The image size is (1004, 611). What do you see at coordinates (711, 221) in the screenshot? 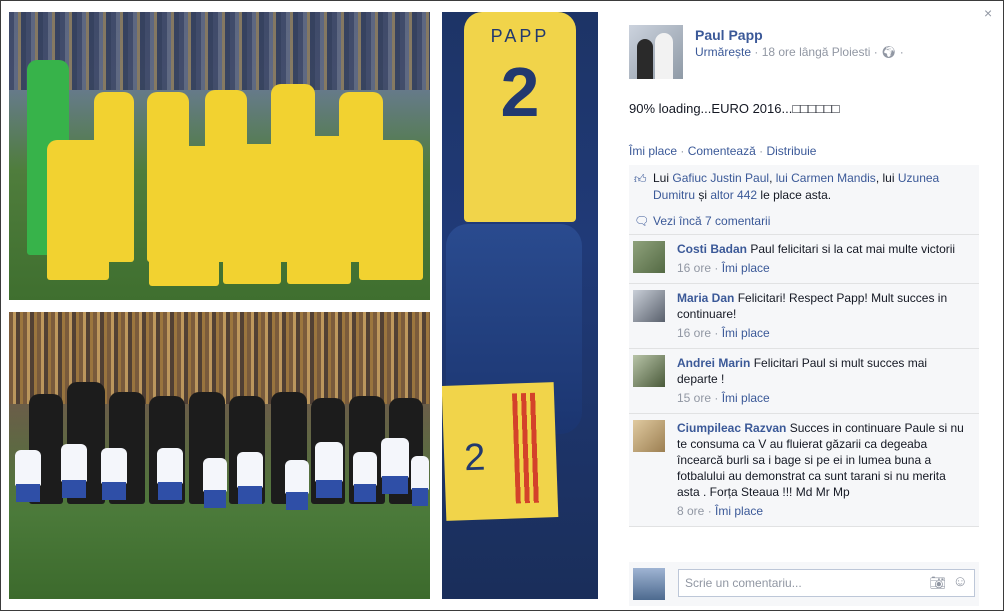
I see `view-more-label: Vezi încă 7 comentarii` at bounding box center [711, 221].